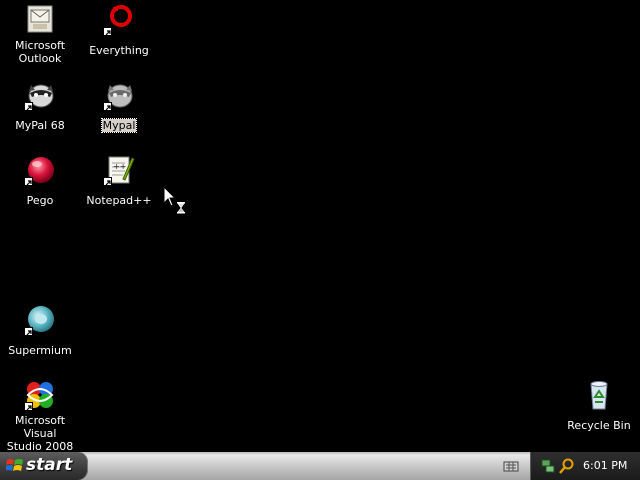  Describe the element at coordinates (119, 50) in the screenshot. I see `desktop-icon-label: Everything` at that location.